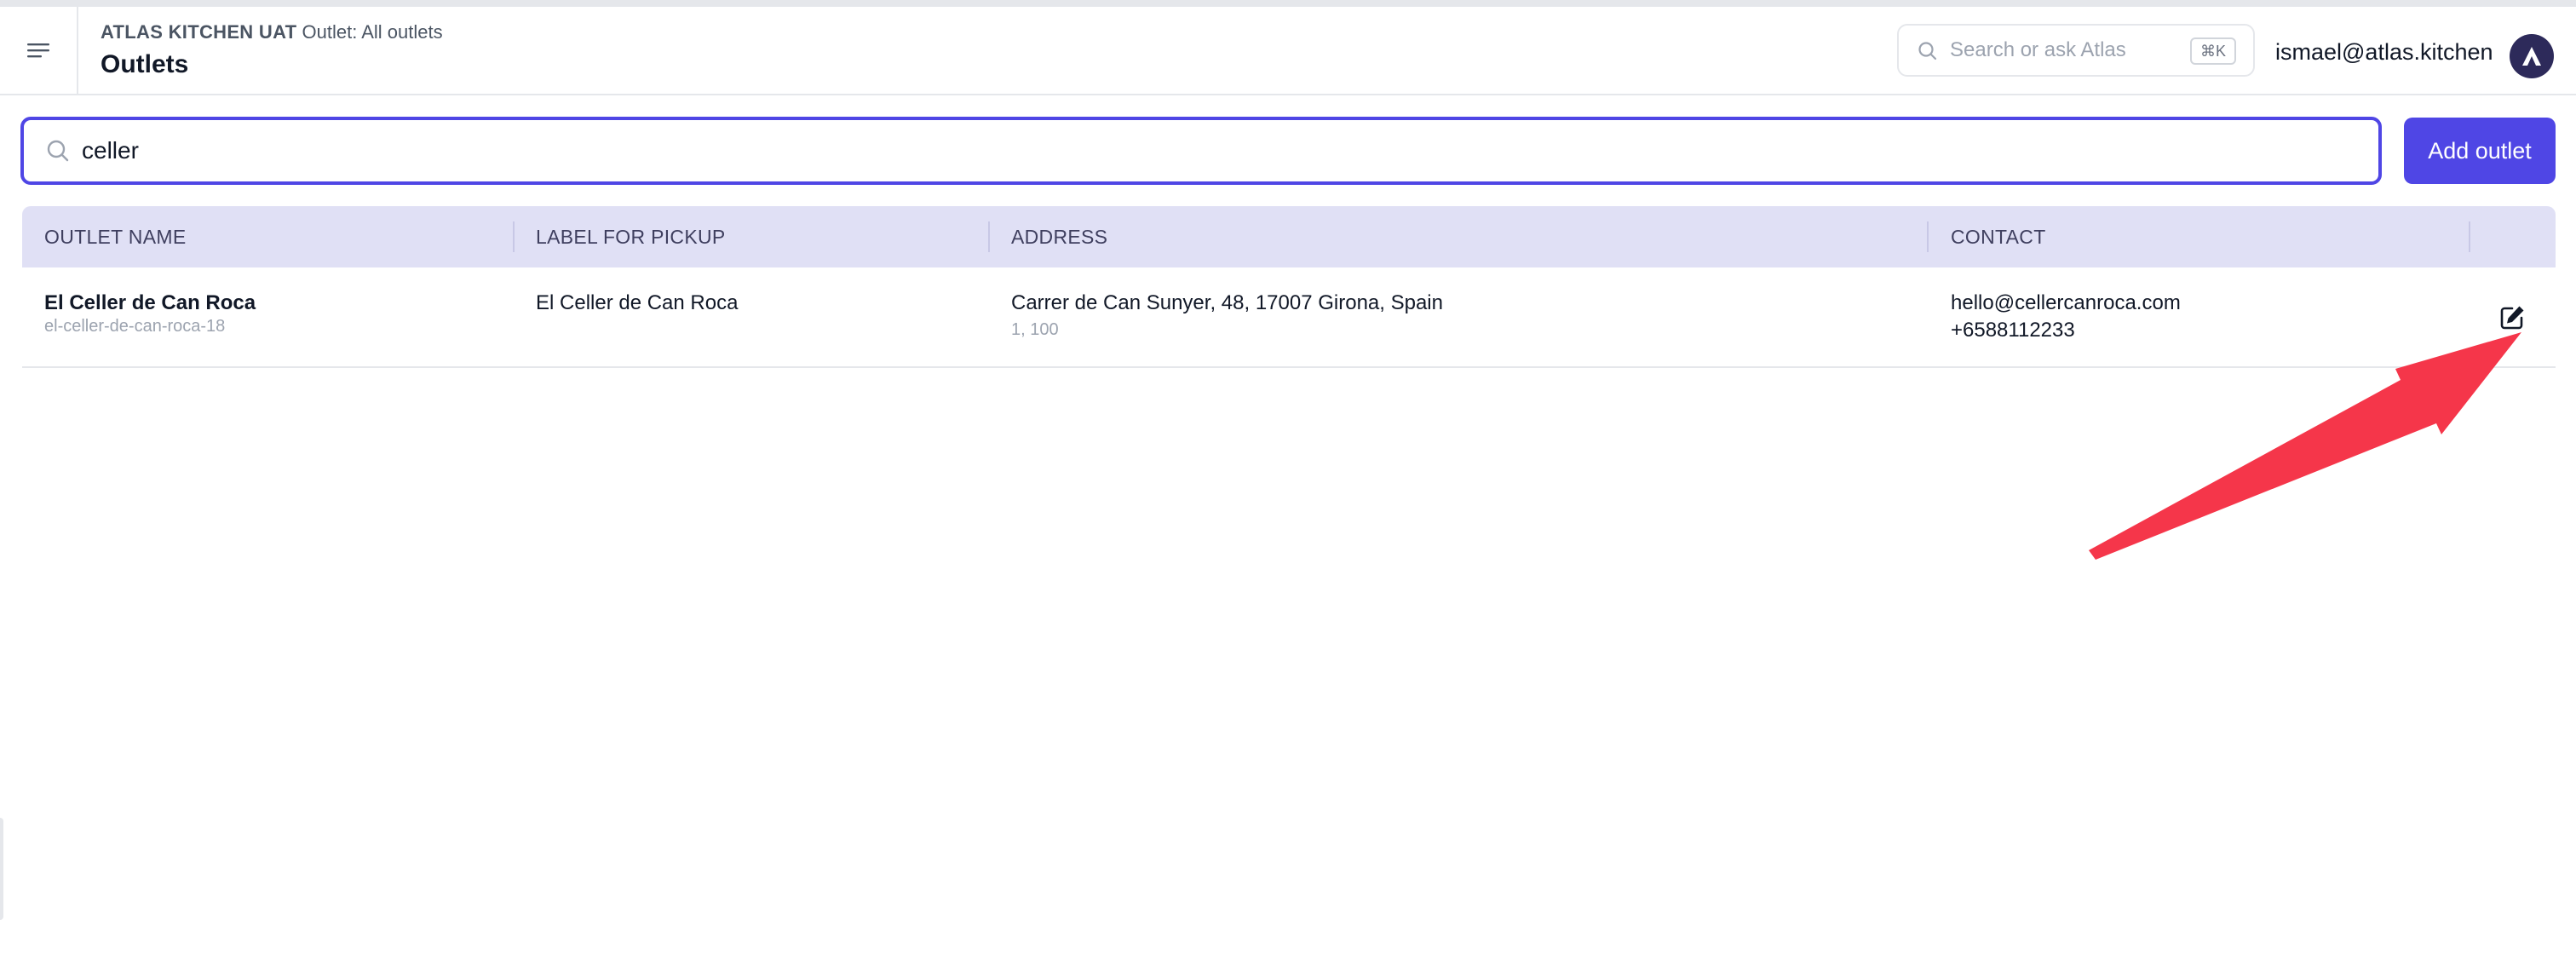 The width and height of the screenshot is (2576, 966). What do you see at coordinates (2384, 53) in the screenshot?
I see `user-email: ismael@atlas.kitchen` at bounding box center [2384, 53].